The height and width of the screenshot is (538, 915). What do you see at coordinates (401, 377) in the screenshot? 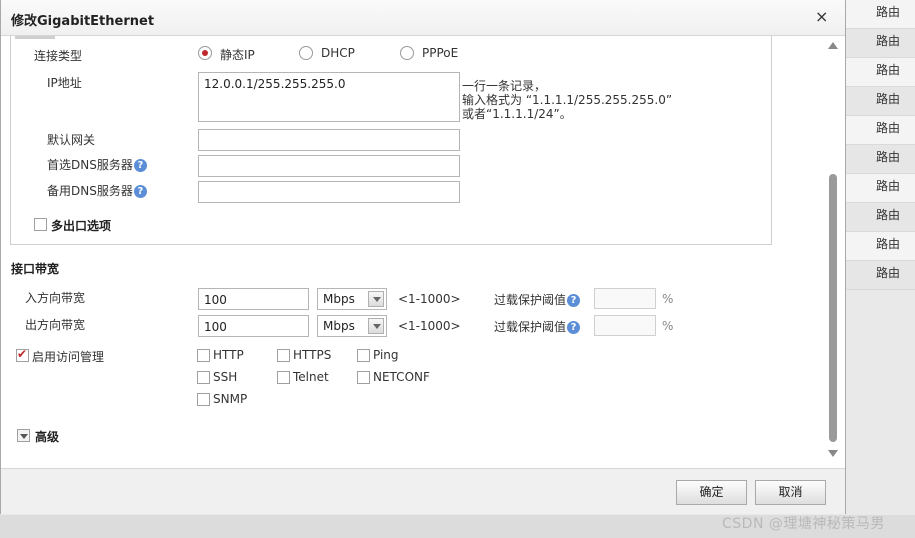
I see `netconf-label: NETCONF` at bounding box center [401, 377].